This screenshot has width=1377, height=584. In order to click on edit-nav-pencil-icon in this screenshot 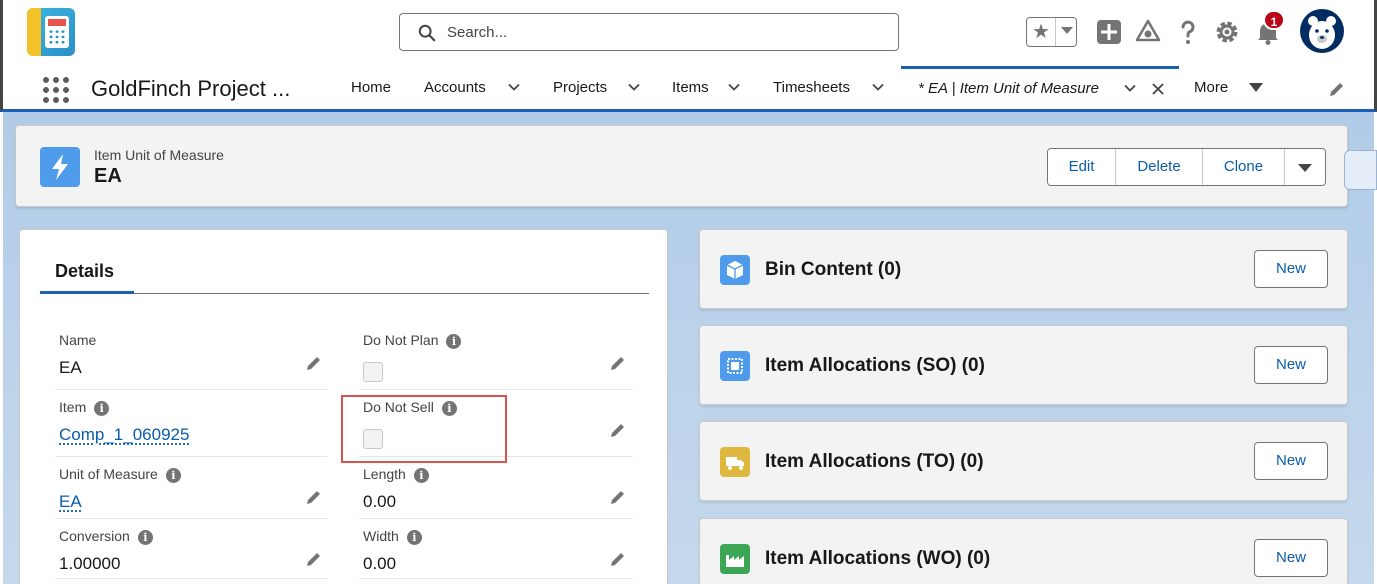, I will do `click(1337, 89)`.